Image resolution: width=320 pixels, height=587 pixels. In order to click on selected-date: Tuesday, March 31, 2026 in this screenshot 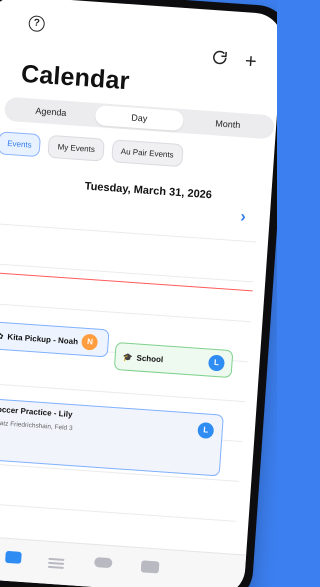, I will do `click(148, 191)`.